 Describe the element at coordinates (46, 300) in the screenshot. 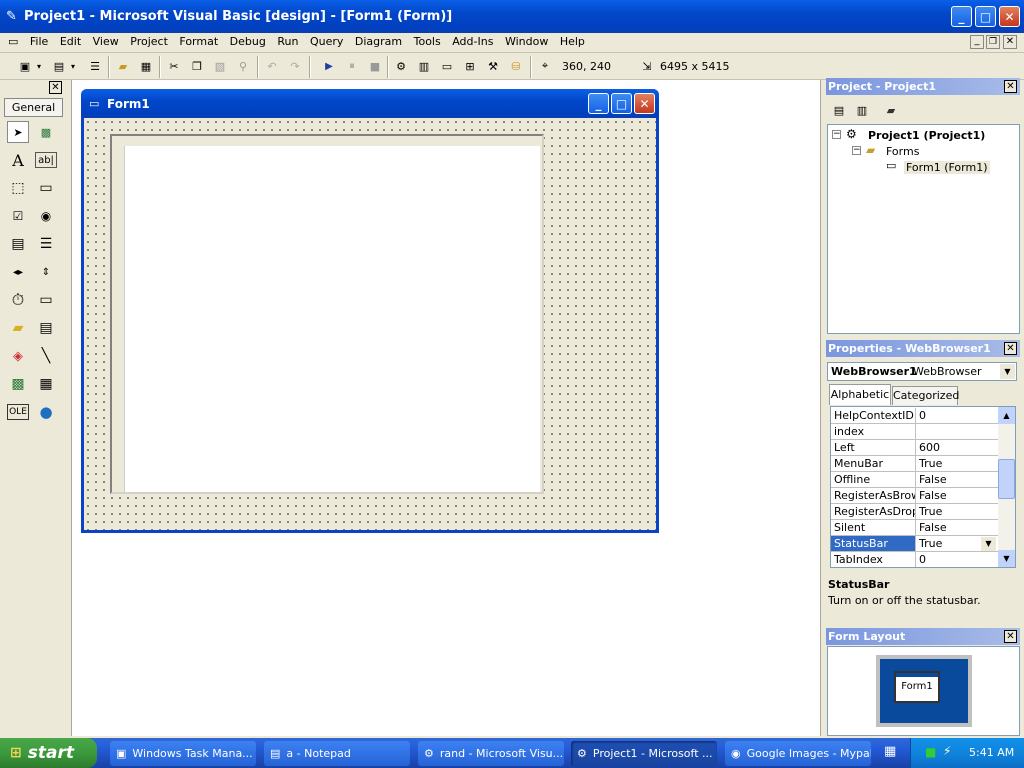

I see `drivelistbox-icon: ▭` at that location.